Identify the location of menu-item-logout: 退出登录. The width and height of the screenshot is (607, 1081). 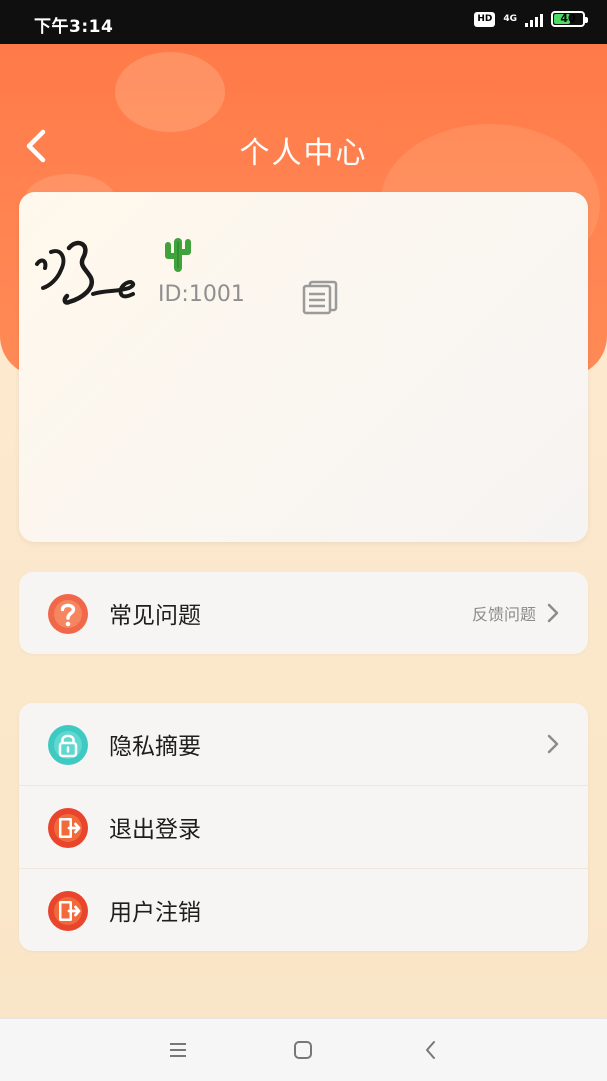
(303, 826).